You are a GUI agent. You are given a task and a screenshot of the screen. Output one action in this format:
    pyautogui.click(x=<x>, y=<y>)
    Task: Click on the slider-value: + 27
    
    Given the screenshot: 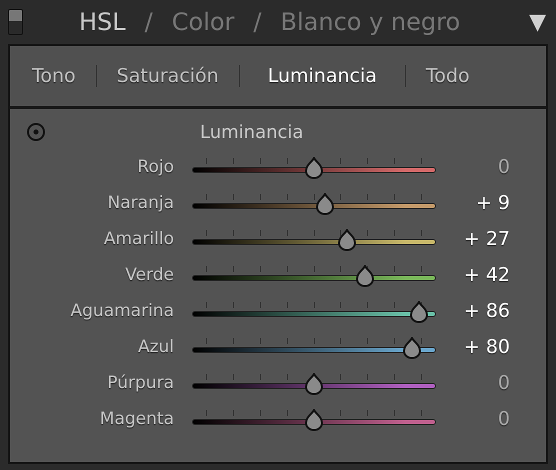 What is the action you would take?
    pyautogui.click(x=487, y=239)
    